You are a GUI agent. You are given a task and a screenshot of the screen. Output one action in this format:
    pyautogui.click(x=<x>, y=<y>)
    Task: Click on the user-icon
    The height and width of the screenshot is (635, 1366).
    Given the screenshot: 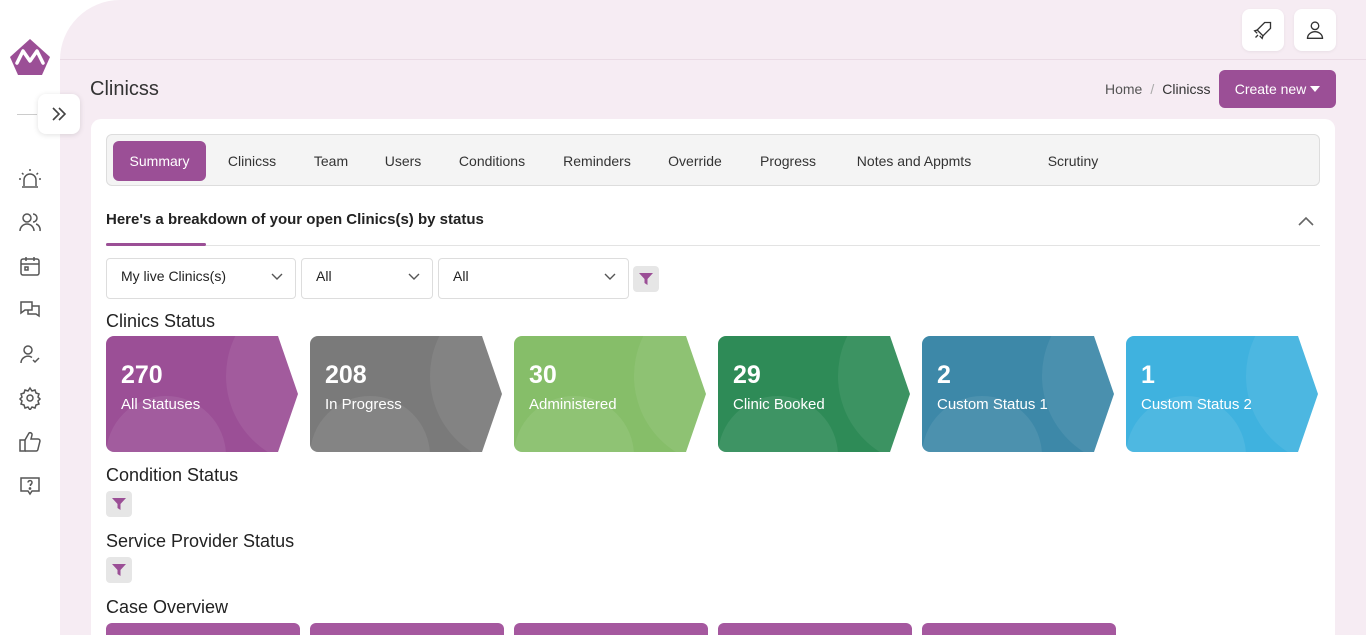 What is the action you would take?
    pyautogui.click(x=1315, y=30)
    